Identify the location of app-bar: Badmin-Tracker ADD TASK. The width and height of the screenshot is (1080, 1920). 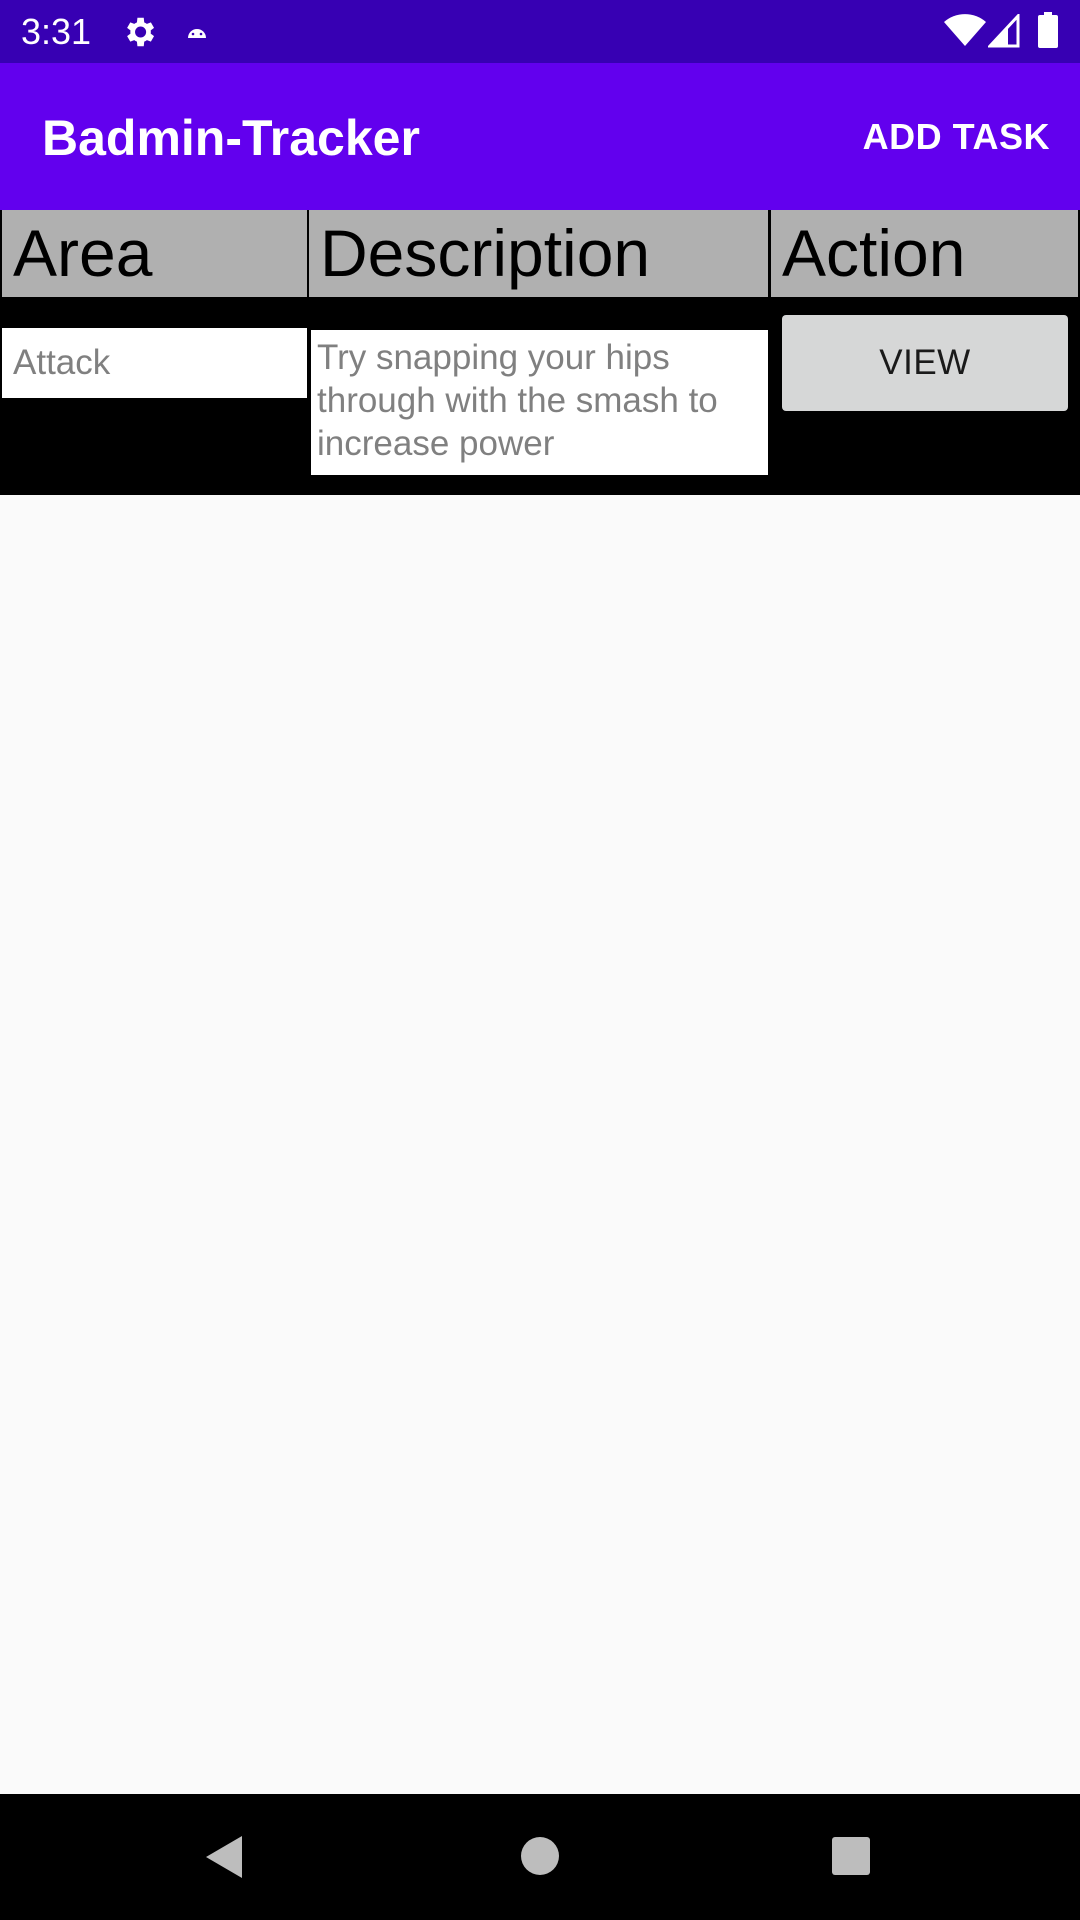
(540, 136).